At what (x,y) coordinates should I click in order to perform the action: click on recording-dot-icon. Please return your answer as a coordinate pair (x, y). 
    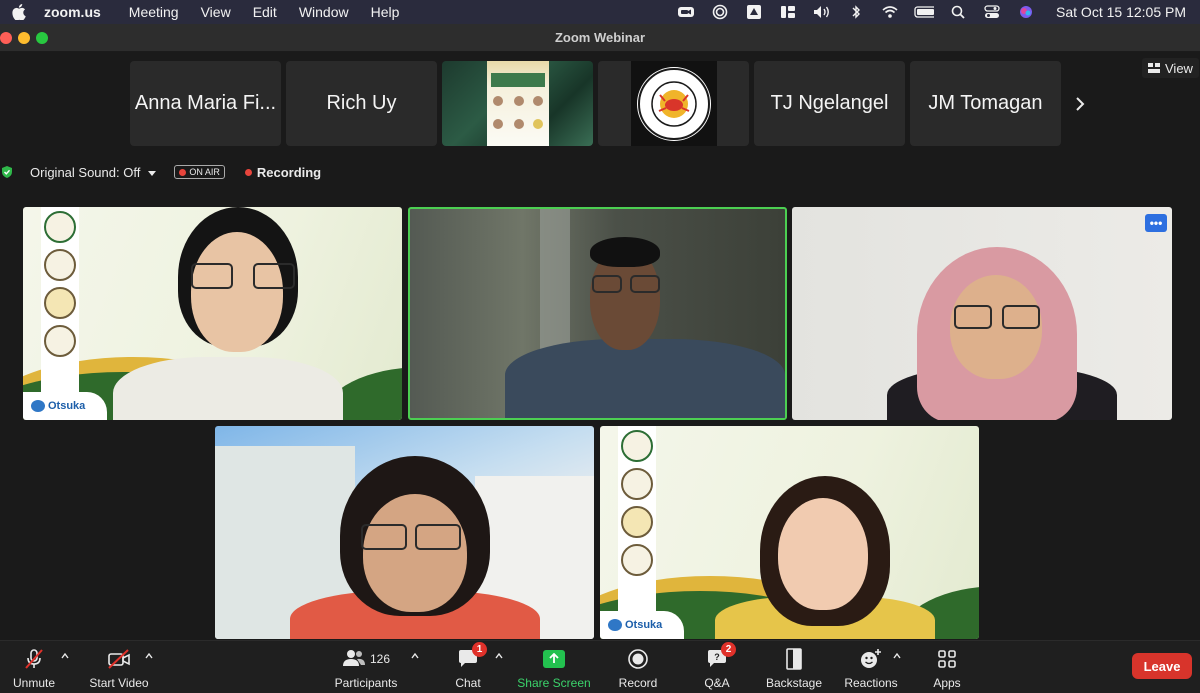
    Looking at the image, I should click on (248, 172).